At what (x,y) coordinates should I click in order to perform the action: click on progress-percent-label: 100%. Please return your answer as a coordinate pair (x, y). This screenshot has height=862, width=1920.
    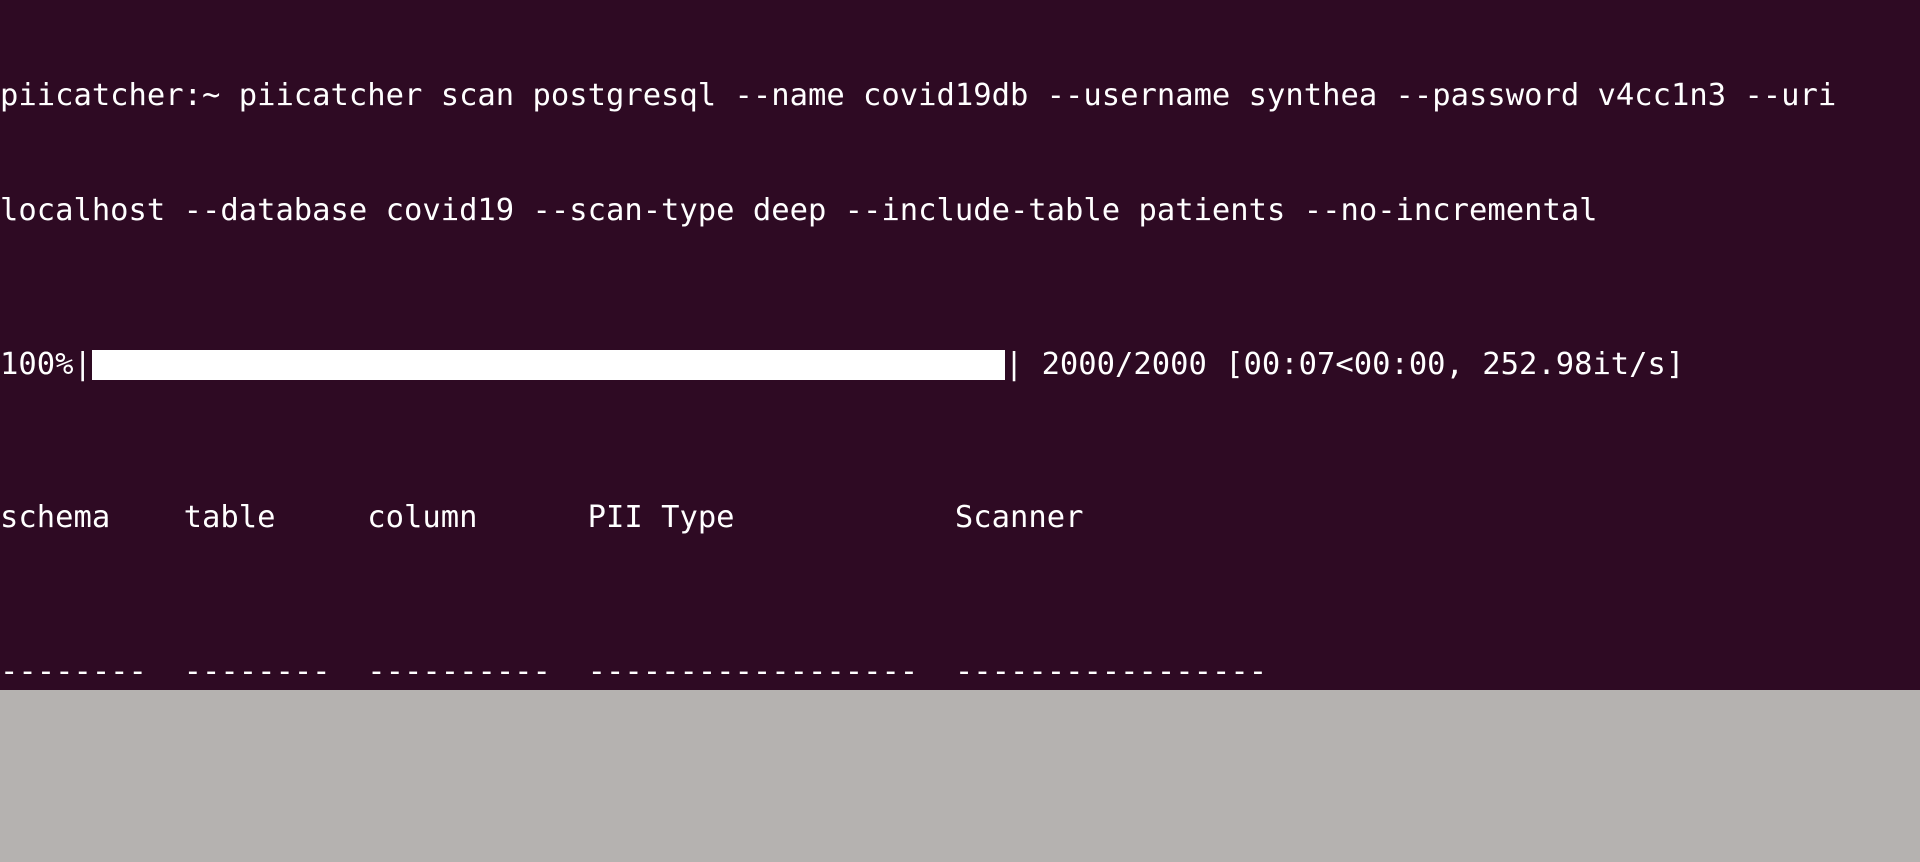
    Looking at the image, I should click on (37, 364).